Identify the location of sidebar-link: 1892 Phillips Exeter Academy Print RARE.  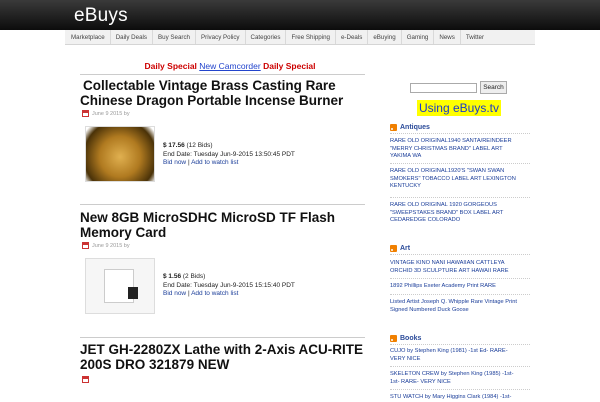
(460, 287).